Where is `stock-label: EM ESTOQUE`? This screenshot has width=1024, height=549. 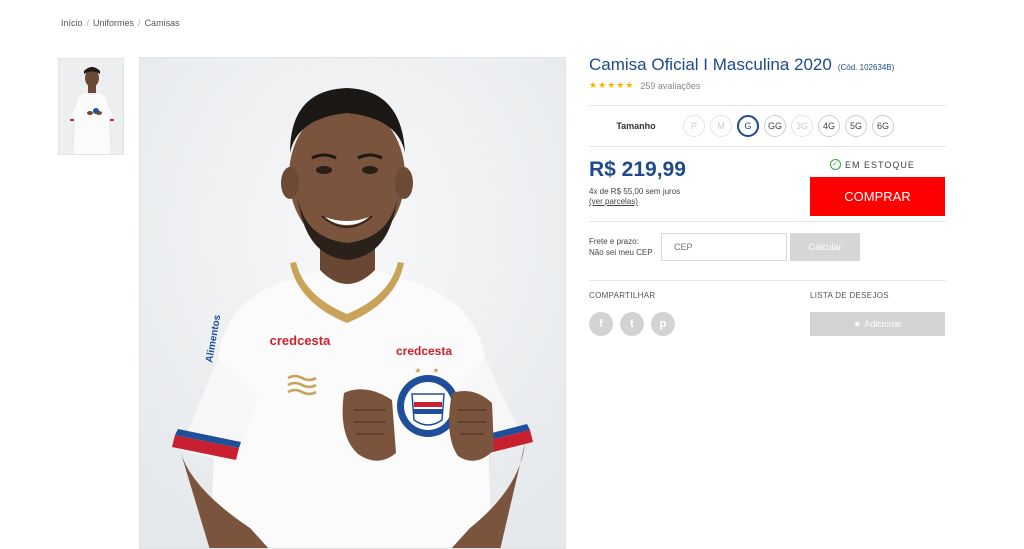
stock-label: EM ESTOQUE is located at coordinates (880, 164).